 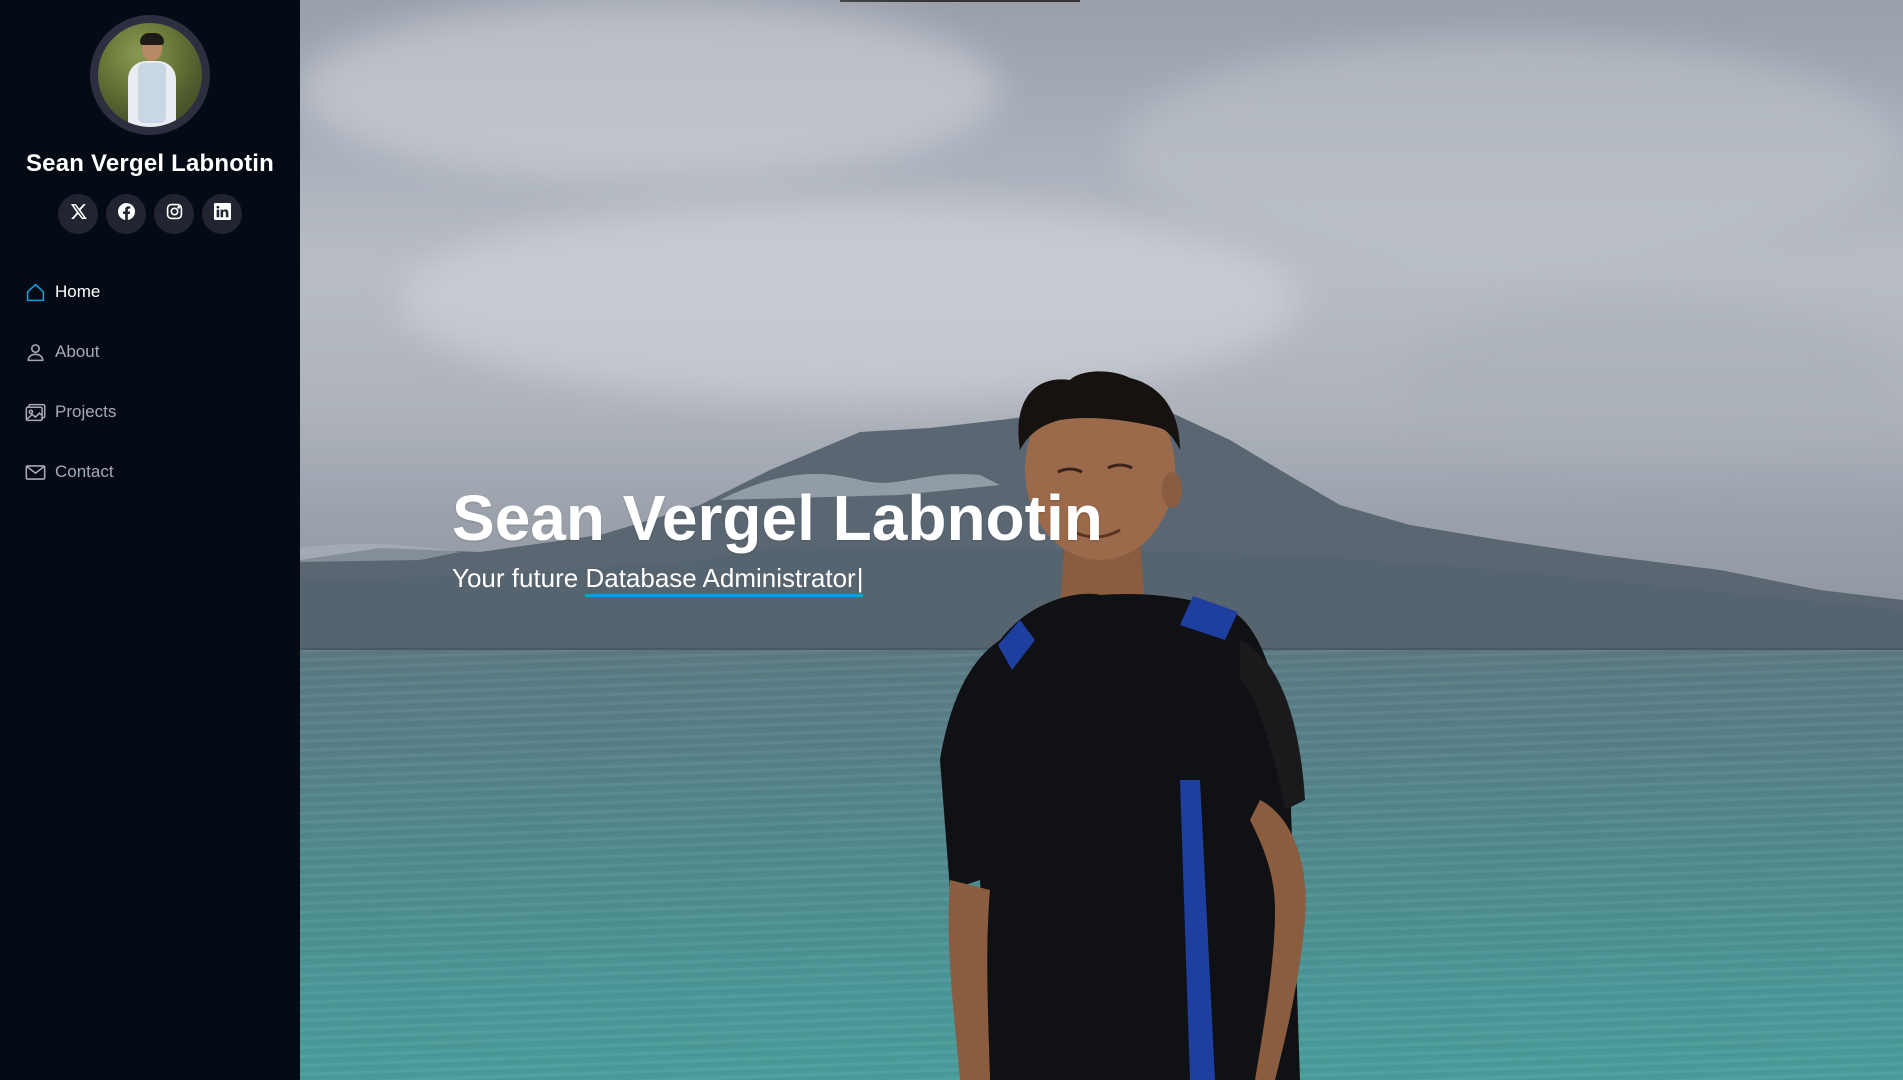 What do you see at coordinates (777, 518) in the screenshot?
I see `hero-title: Sean Vergel Labnotin` at bounding box center [777, 518].